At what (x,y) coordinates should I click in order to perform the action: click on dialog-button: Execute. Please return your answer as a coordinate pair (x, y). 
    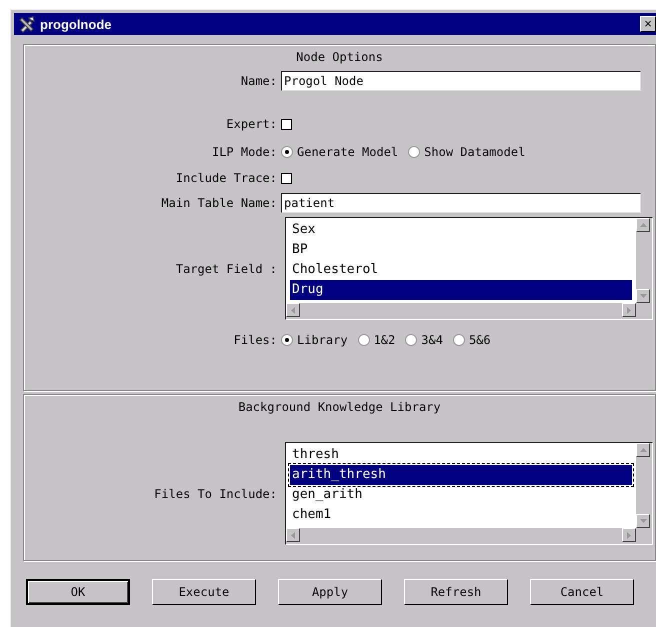
    Looking at the image, I should click on (204, 592).